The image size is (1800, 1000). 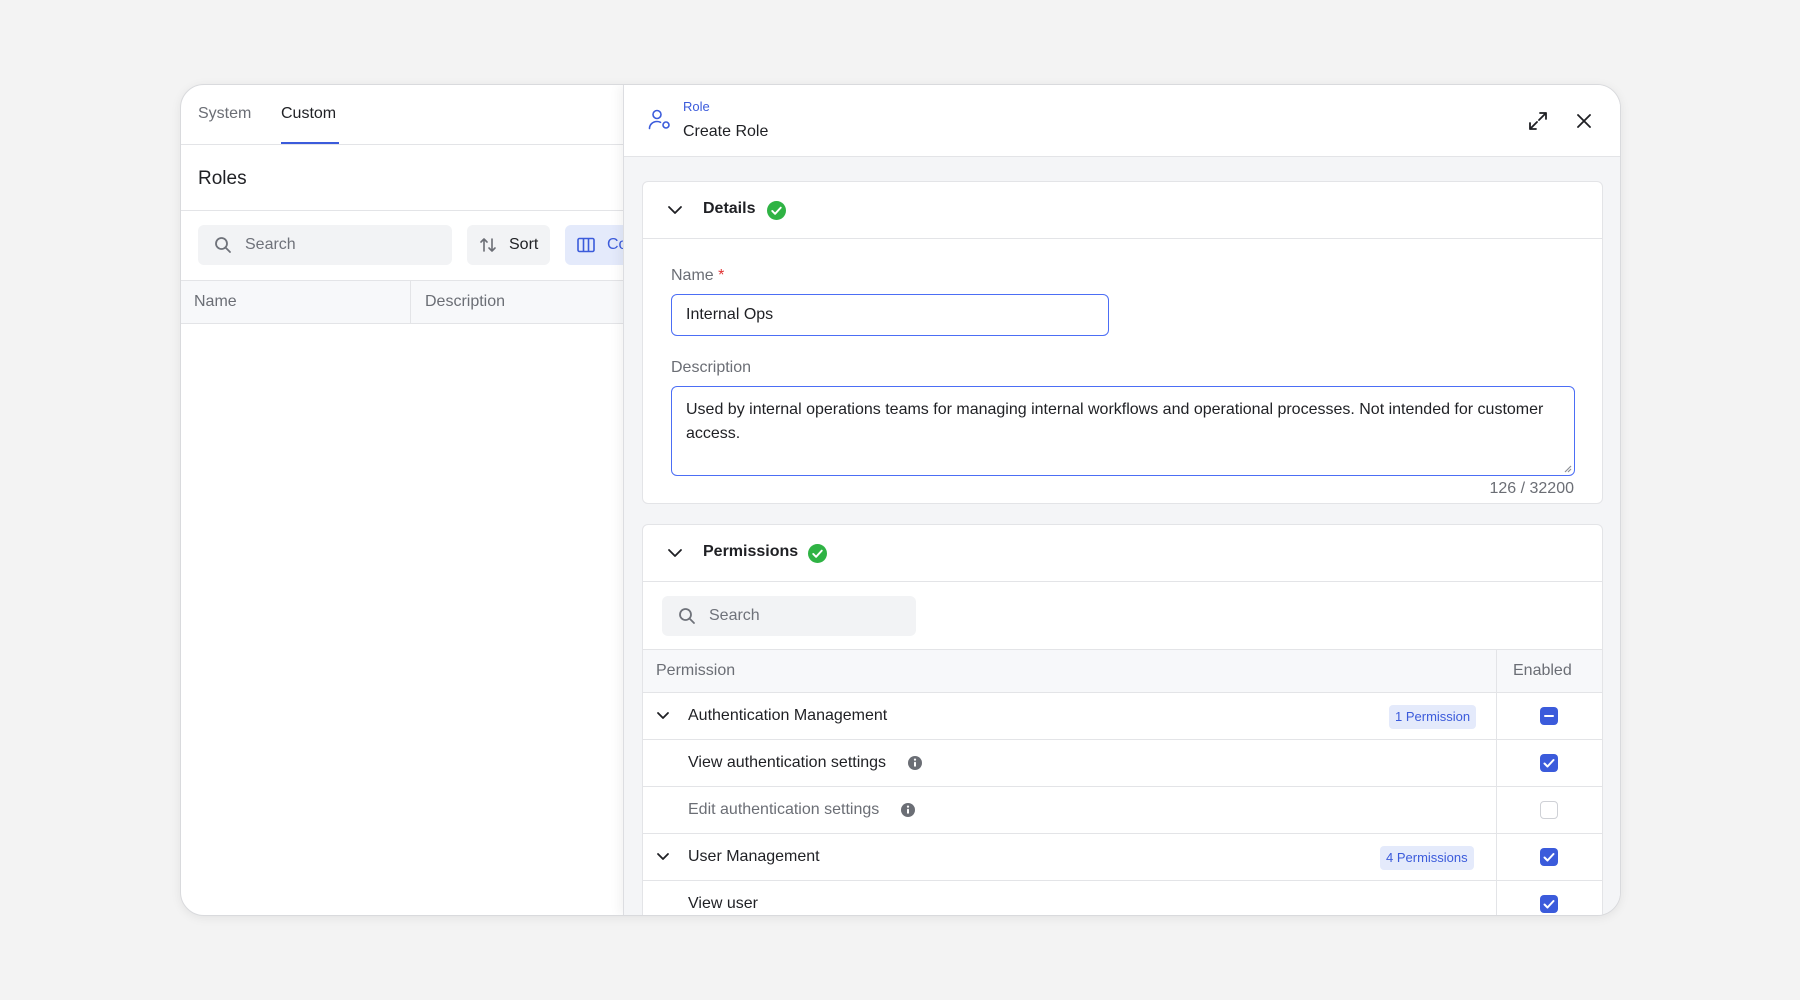 What do you see at coordinates (508, 245) in the screenshot?
I see `sort-button: Sort` at bounding box center [508, 245].